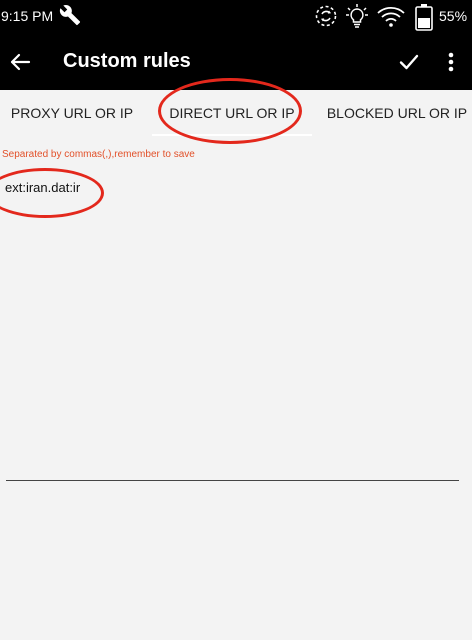 The image size is (472, 640). What do you see at coordinates (397, 114) in the screenshot?
I see `tab-blocked-url-or-ip: BLOCKED URL OR IP` at bounding box center [397, 114].